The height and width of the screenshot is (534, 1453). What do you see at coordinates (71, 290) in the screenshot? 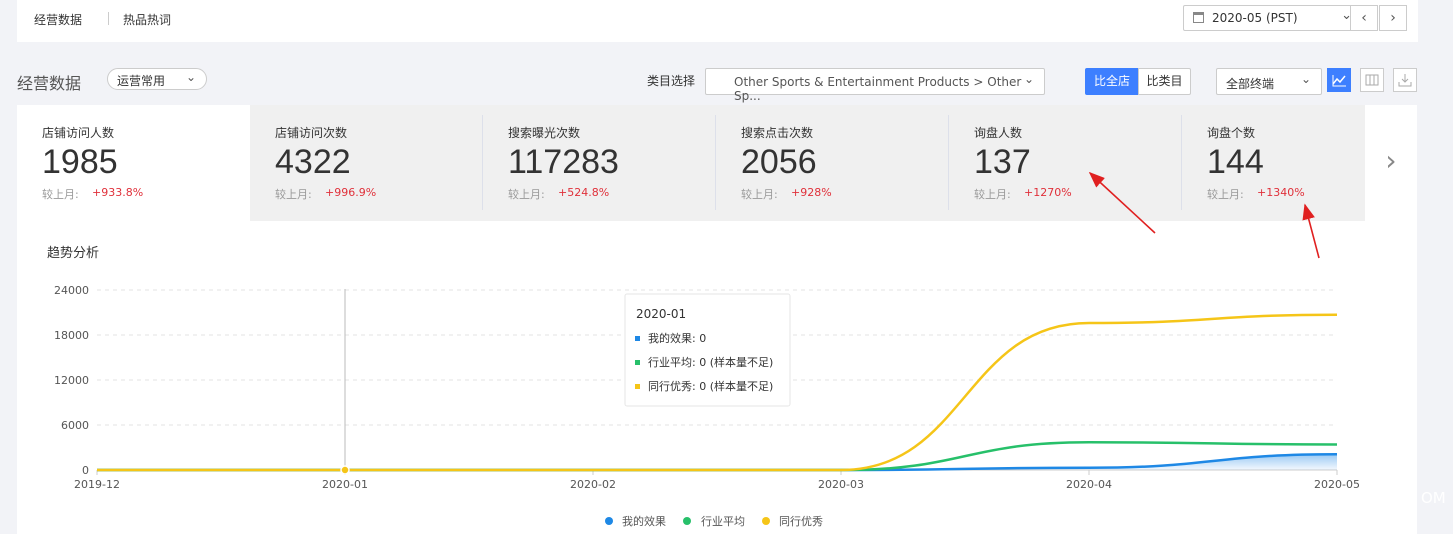
I see `y-tick-label: 24000` at bounding box center [71, 290].